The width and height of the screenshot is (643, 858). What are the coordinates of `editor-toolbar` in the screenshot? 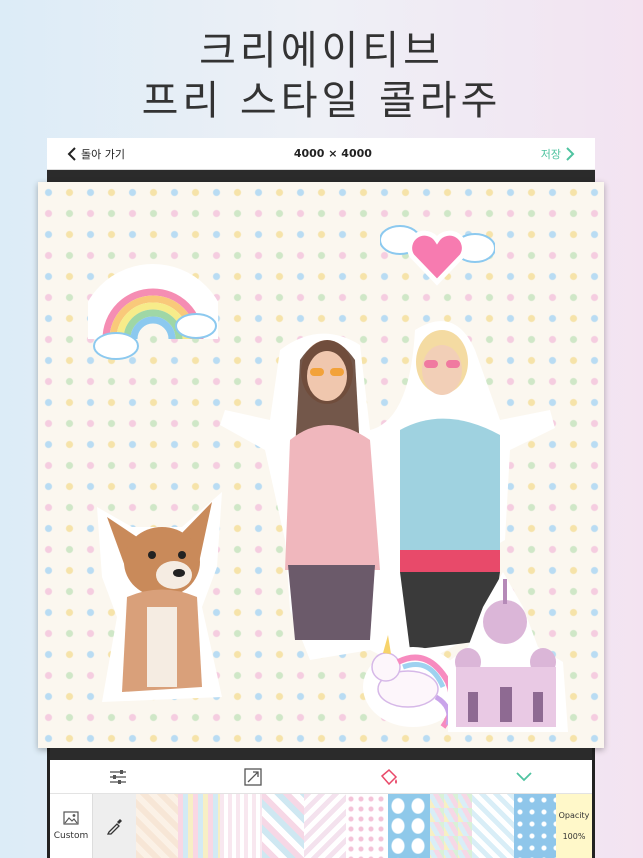 It's located at (321, 777).